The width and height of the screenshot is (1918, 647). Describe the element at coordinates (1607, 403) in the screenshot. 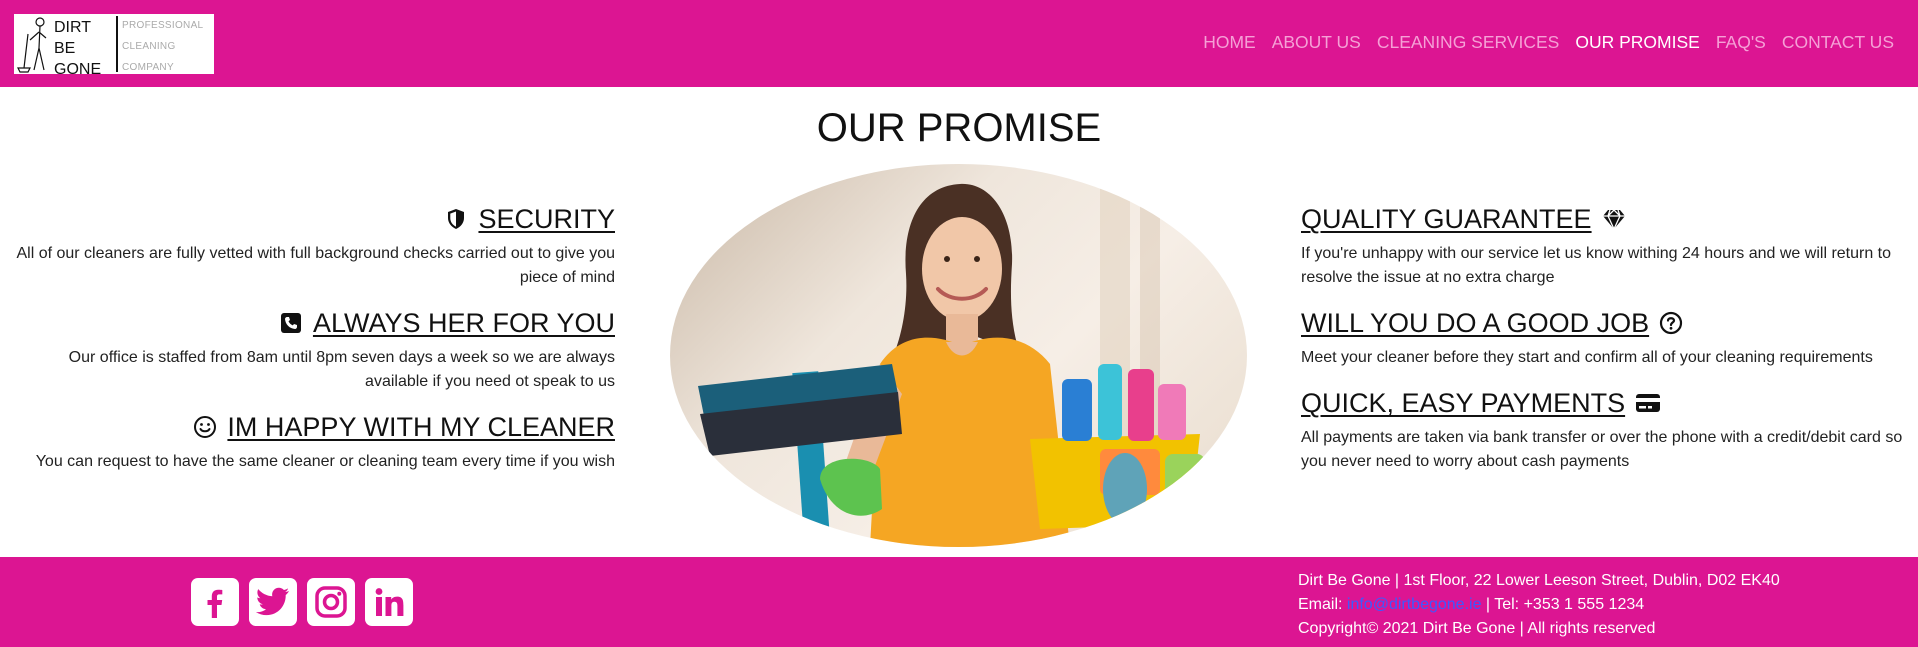

I see `promise-heading: QUICK, EASY PAYMENTS` at that location.